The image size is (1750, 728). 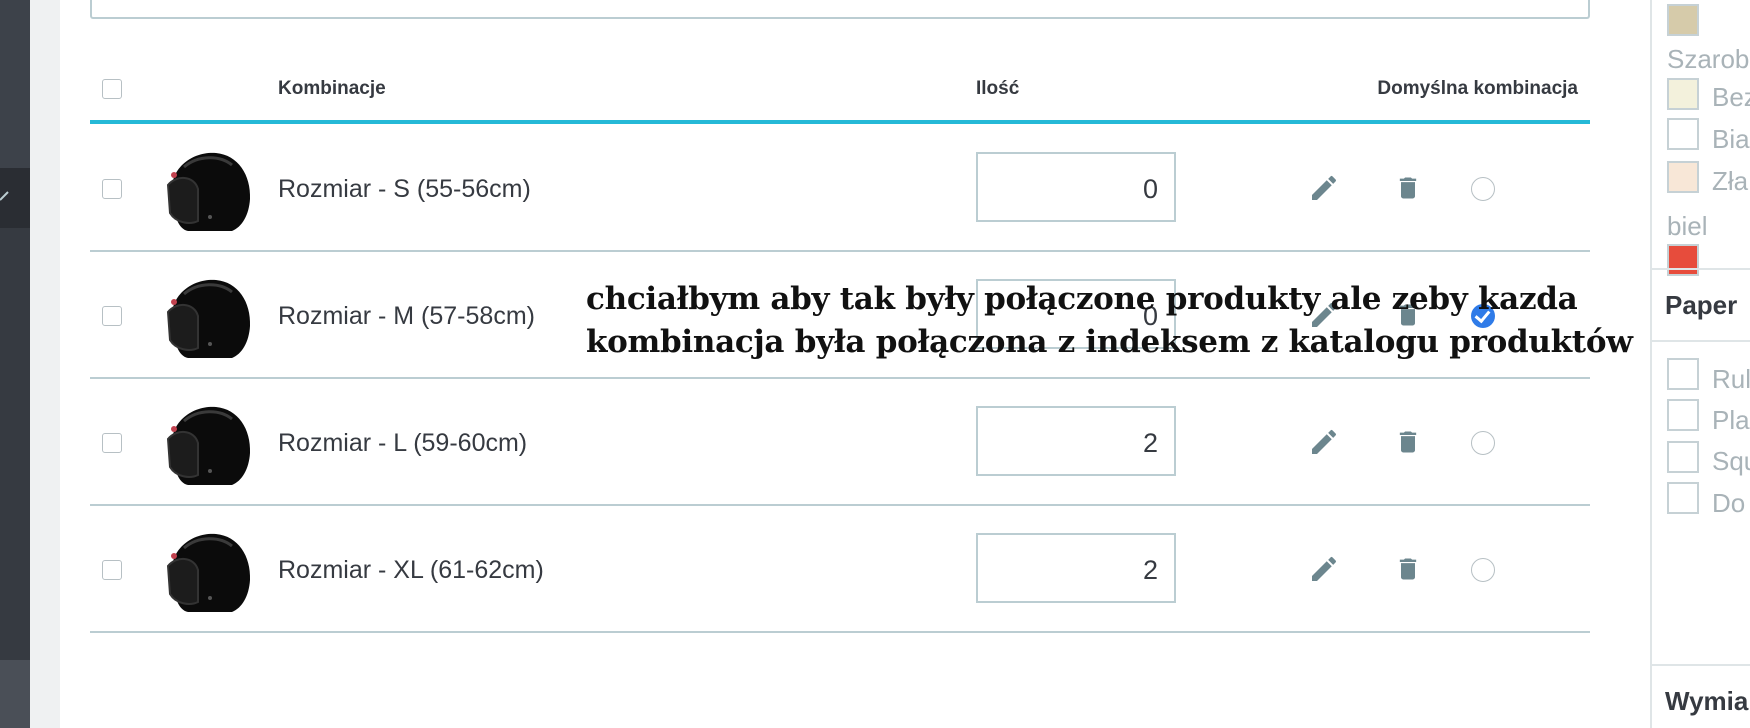 What do you see at coordinates (1687, 226) in the screenshot?
I see `filter-label: biel` at bounding box center [1687, 226].